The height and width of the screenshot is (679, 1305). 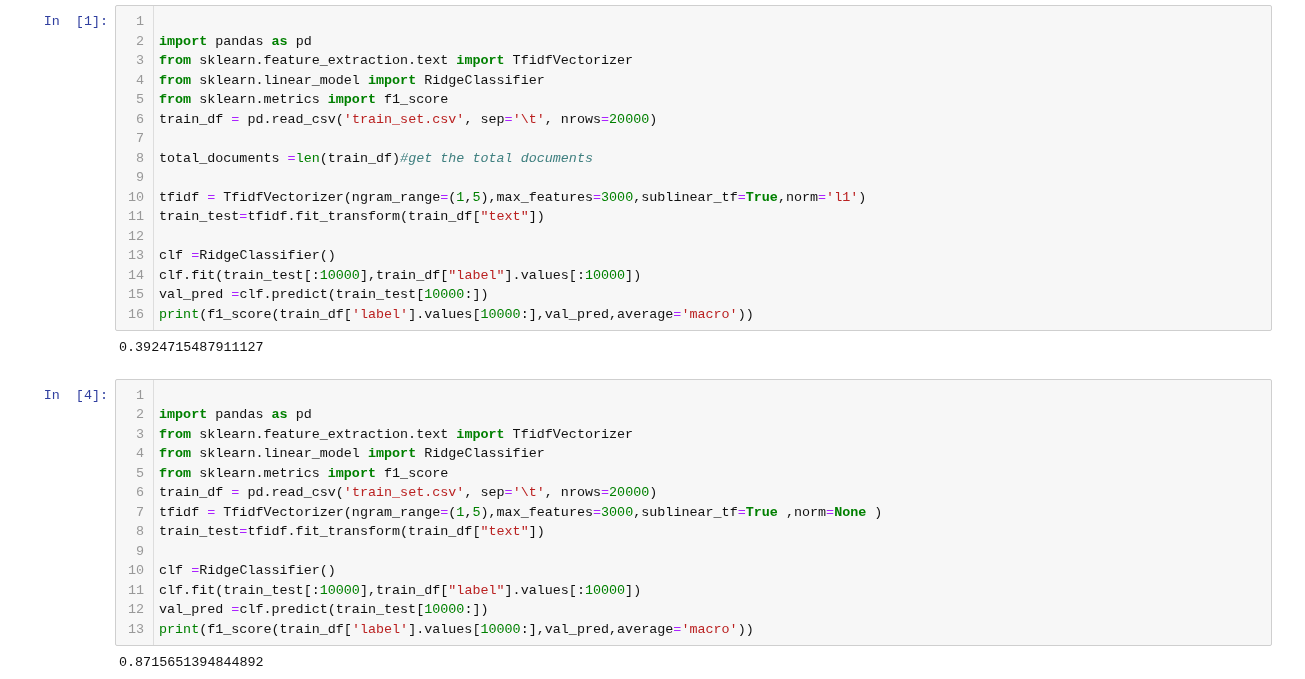 I want to click on cell-output: 0.8715651394844892, so click(x=191, y=663).